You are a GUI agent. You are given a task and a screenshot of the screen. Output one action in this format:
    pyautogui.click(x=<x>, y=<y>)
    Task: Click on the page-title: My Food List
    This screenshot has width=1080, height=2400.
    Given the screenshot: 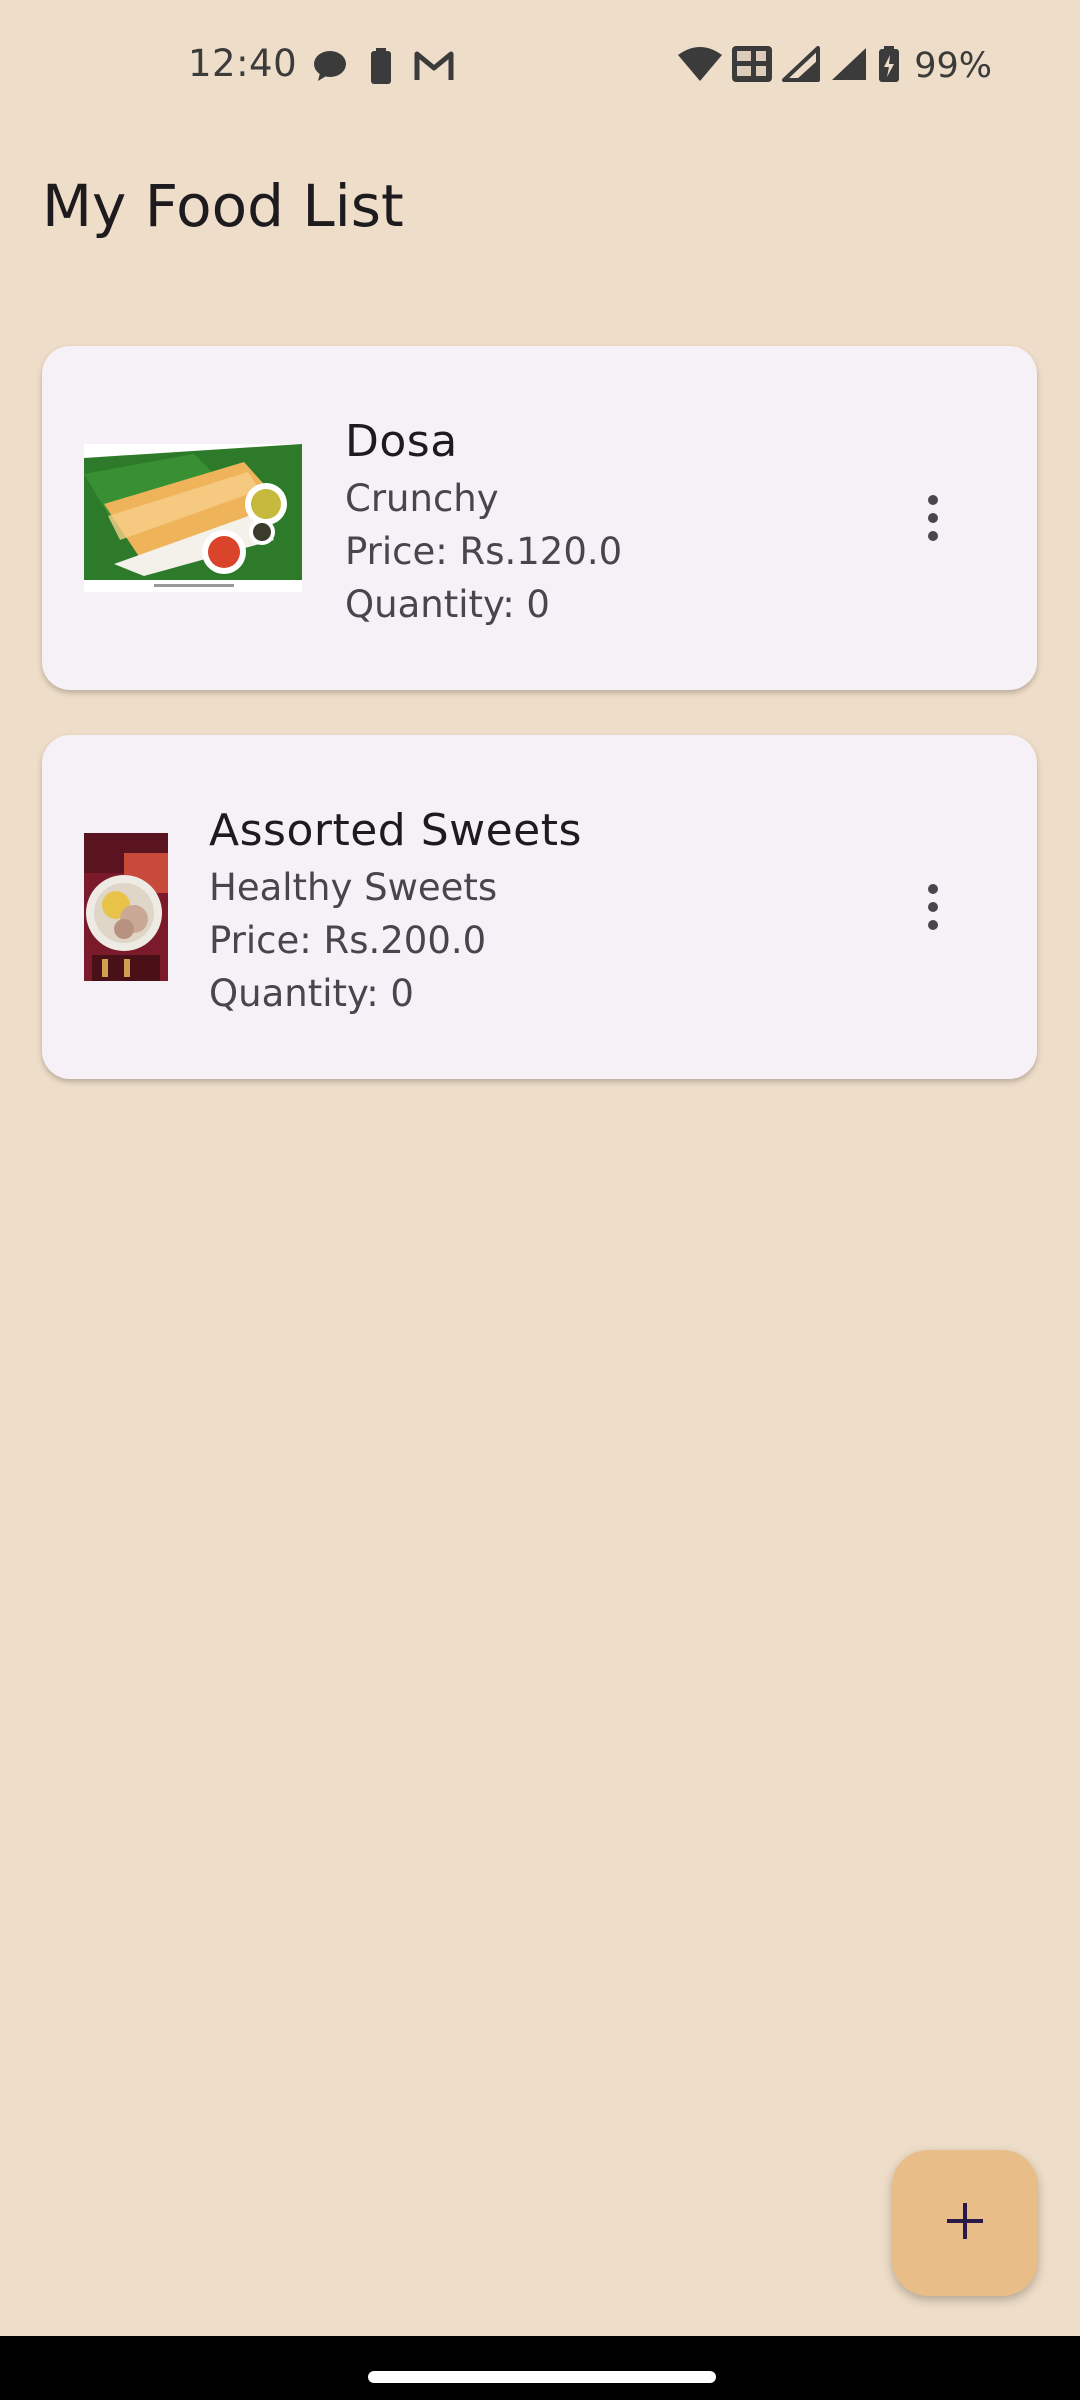 What is the action you would take?
    pyautogui.click(x=223, y=206)
    